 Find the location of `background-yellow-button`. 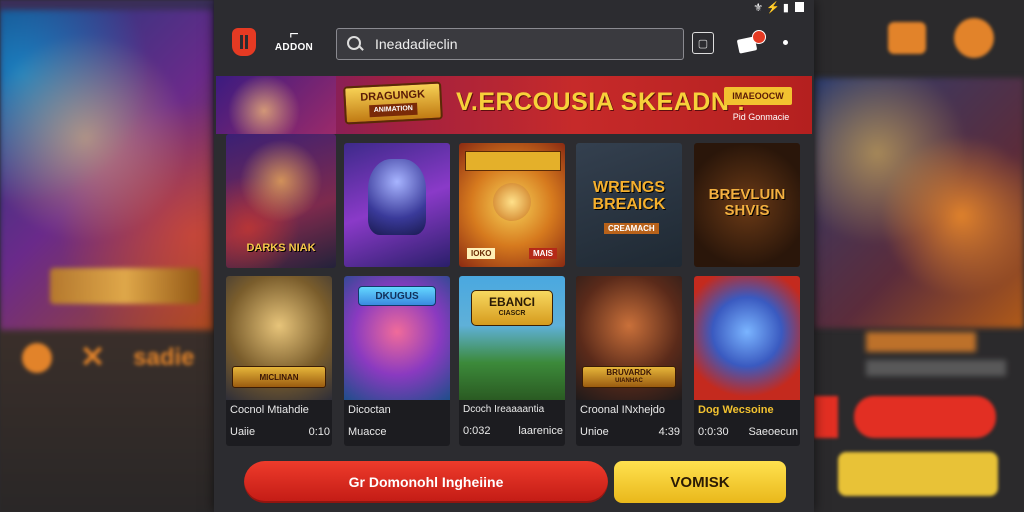

background-yellow-button is located at coordinates (918, 474).